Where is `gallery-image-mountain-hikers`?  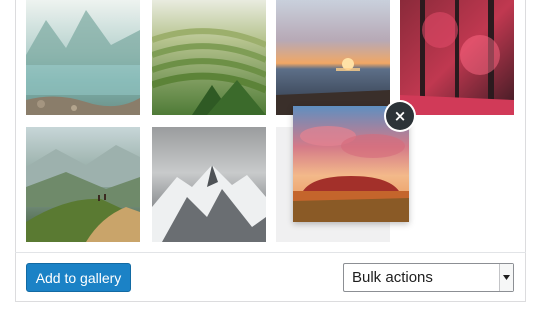
gallery-image-mountain-hikers is located at coordinates (83, 184).